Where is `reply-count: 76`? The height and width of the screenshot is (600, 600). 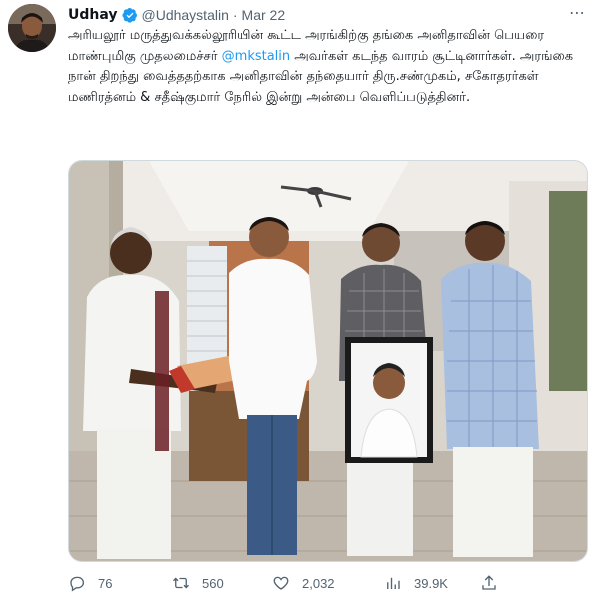 reply-count: 76 is located at coordinates (105, 583).